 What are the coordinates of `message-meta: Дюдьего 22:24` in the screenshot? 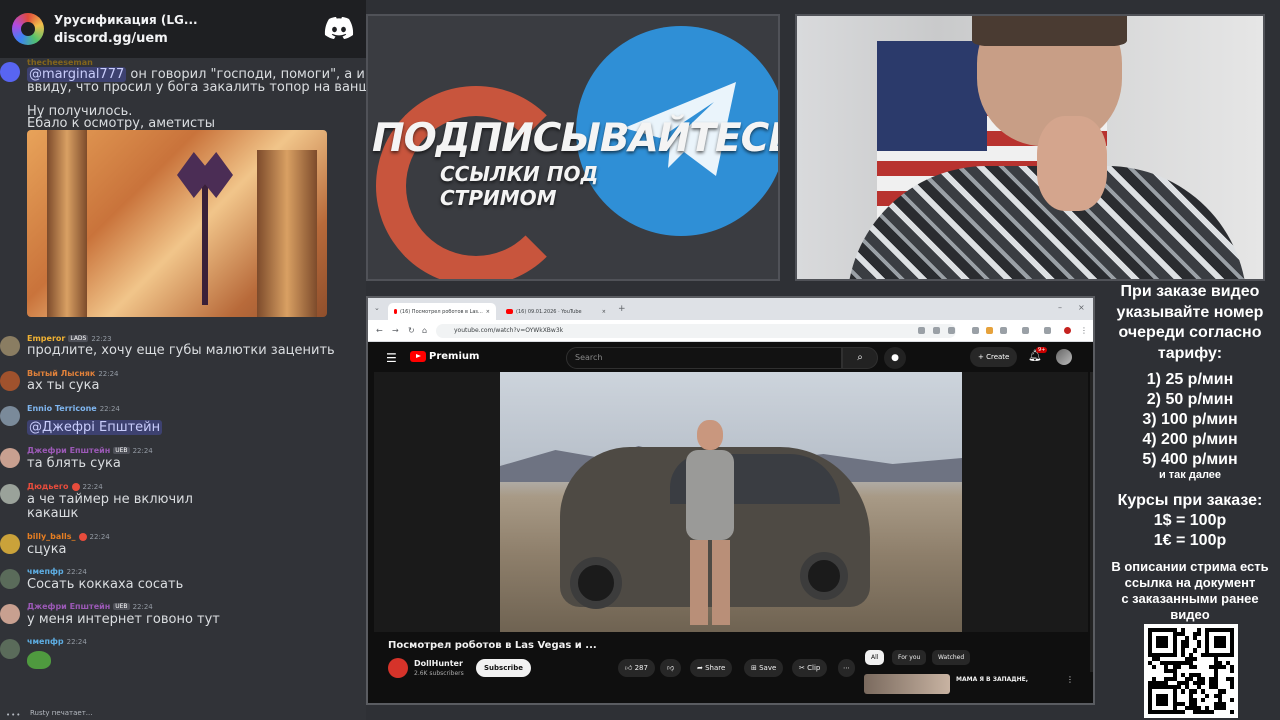 It's located at (65, 486).